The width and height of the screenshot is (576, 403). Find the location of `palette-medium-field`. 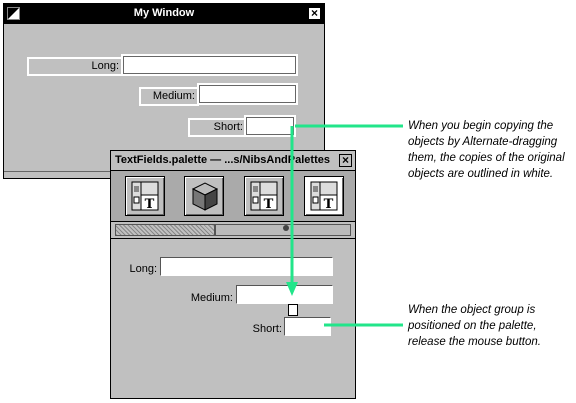

palette-medium-field is located at coordinates (284, 294).